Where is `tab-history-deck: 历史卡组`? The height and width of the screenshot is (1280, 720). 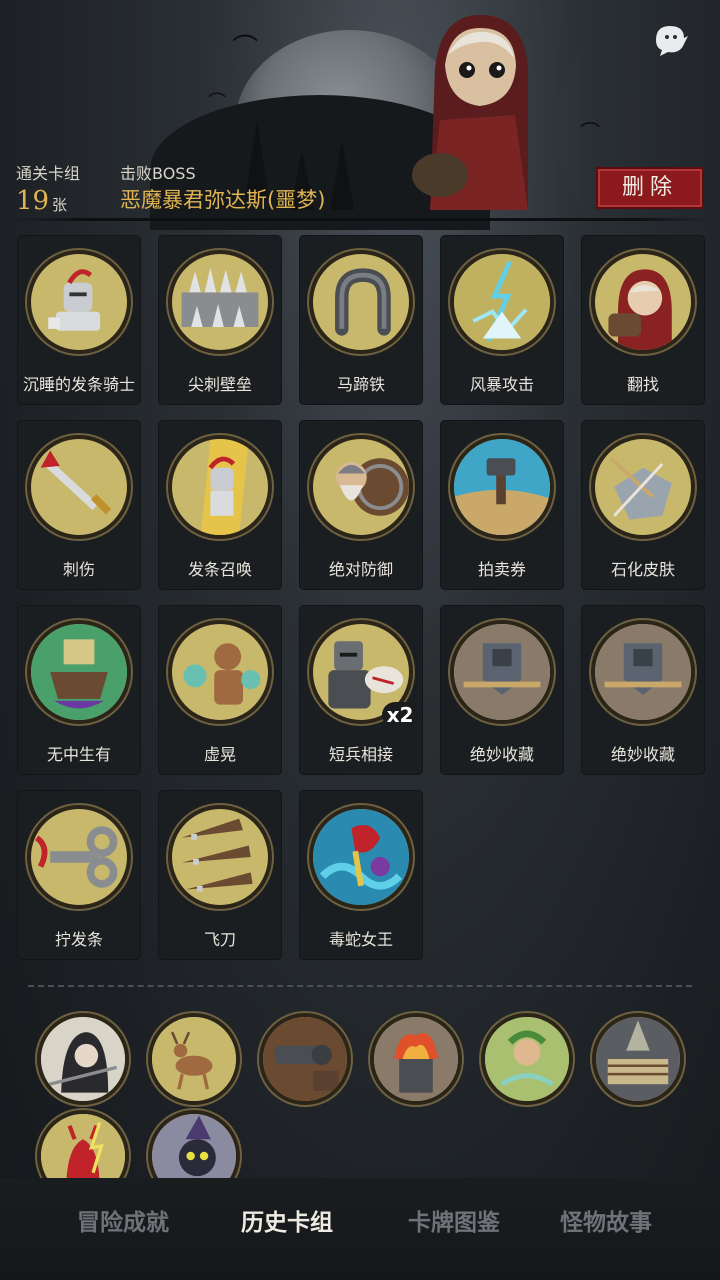
tab-history-deck: 历史卡组 is located at coordinates (287, 1223).